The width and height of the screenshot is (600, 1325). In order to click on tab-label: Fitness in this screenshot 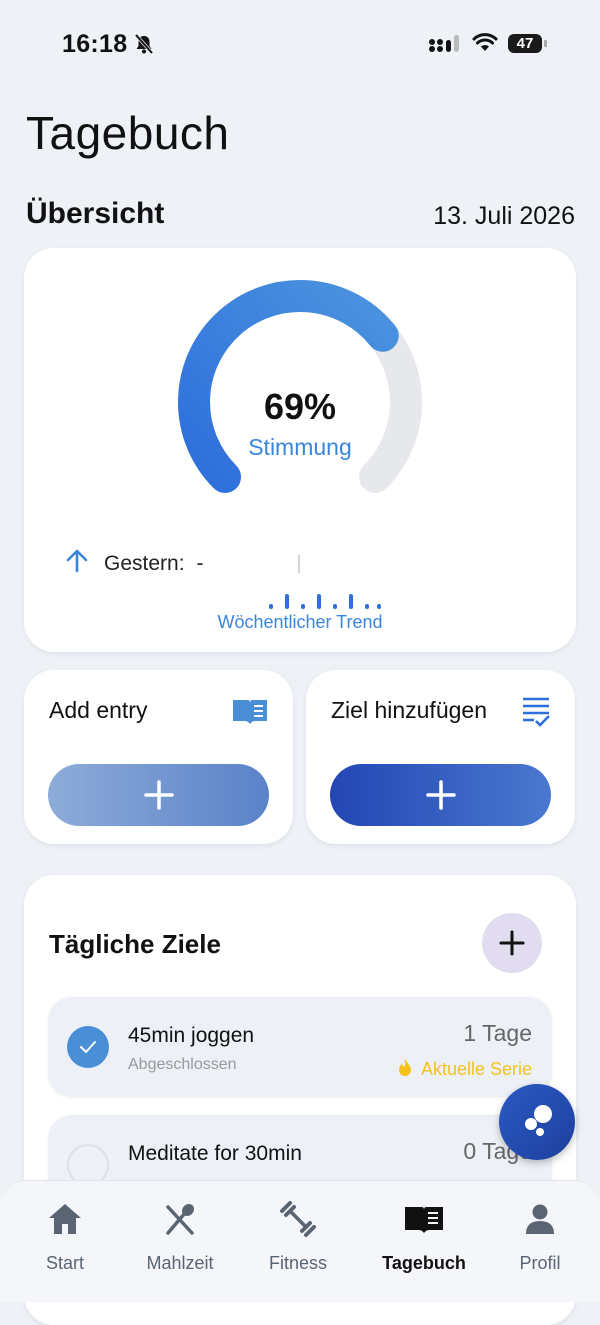, I will do `click(298, 1263)`.